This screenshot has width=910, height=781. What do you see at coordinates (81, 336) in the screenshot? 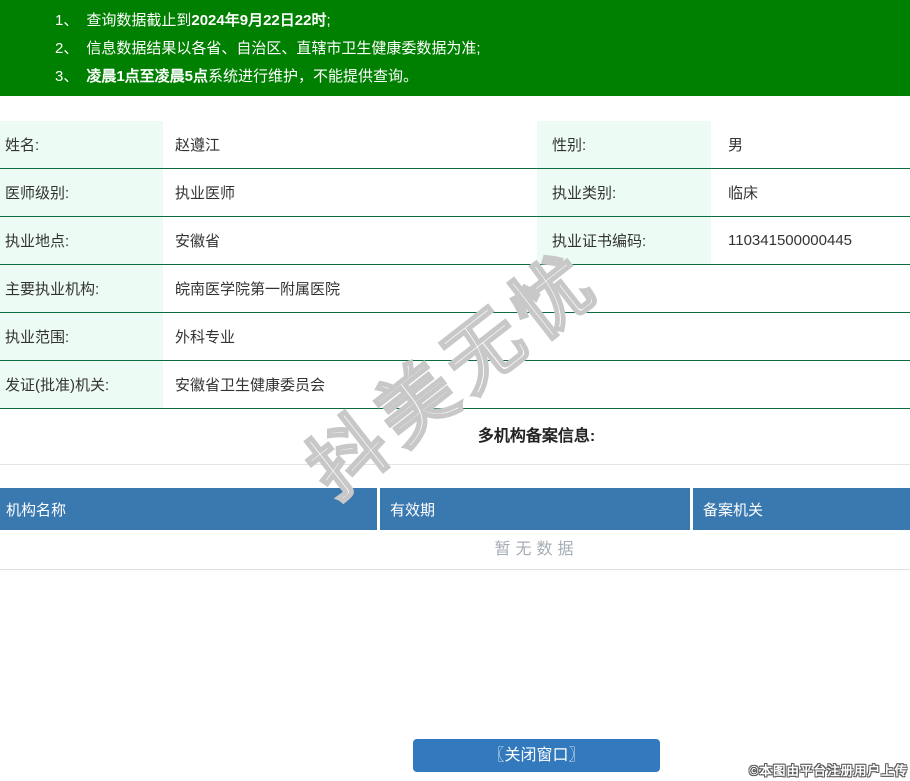
I see `field-label-practice-scope: 执业范围:` at bounding box center [81, 336].